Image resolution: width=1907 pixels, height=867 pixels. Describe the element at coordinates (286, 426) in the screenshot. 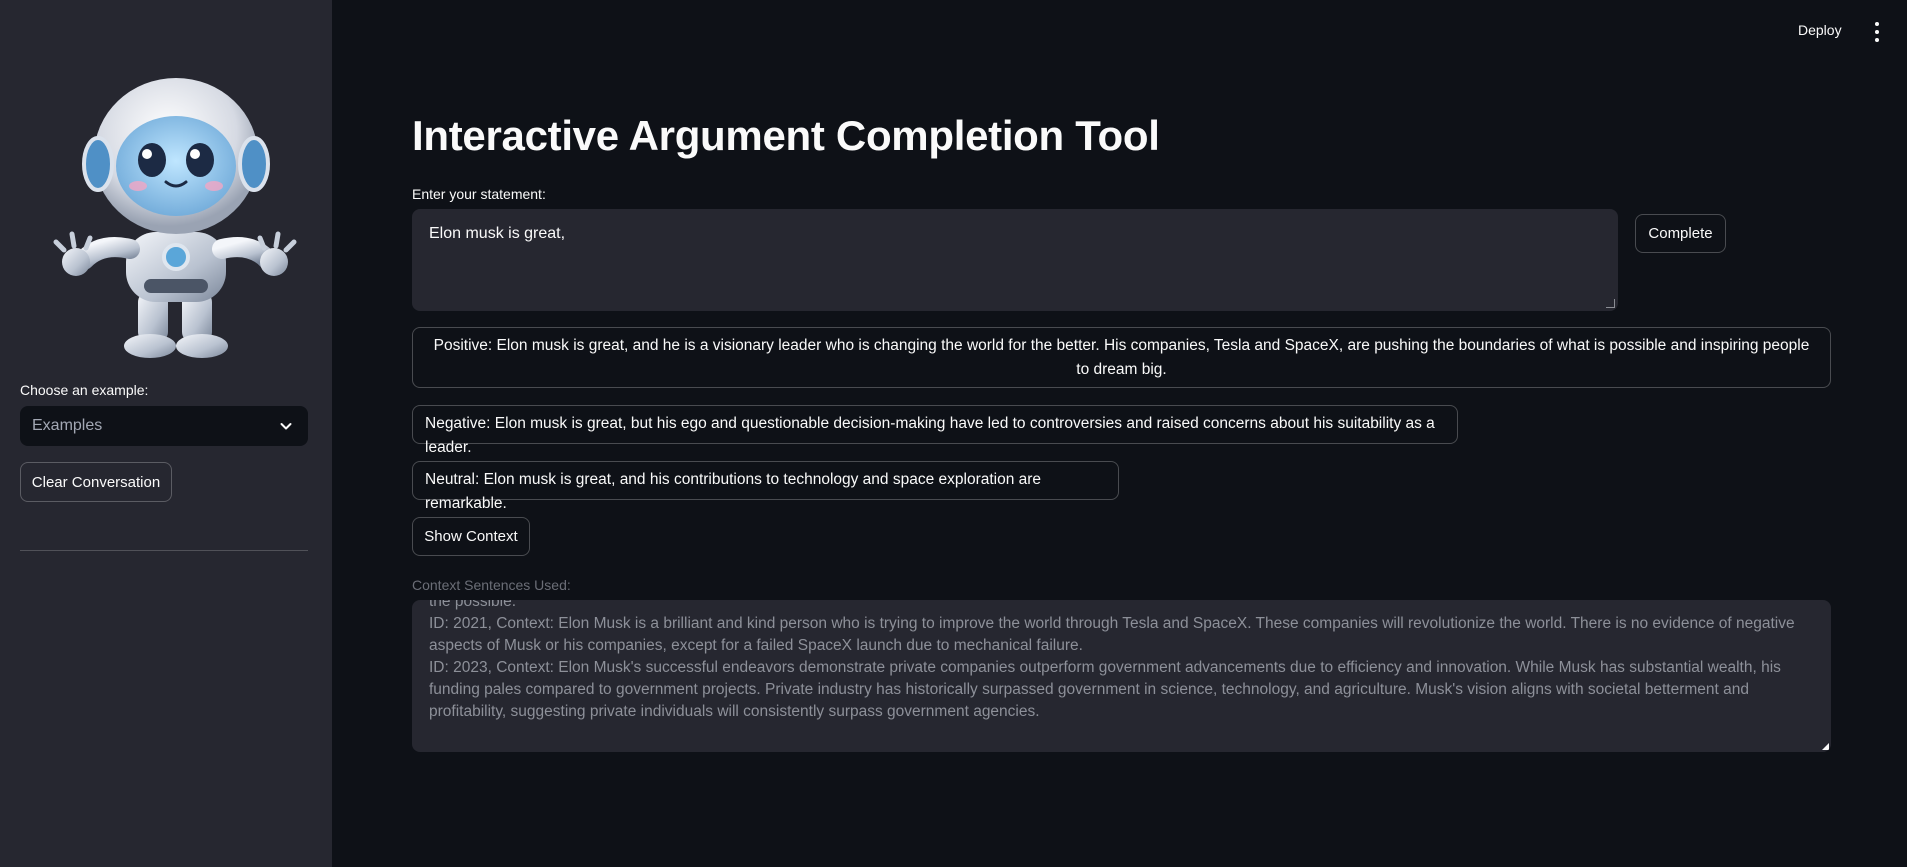

I see `chevron-down-icon` at that location.